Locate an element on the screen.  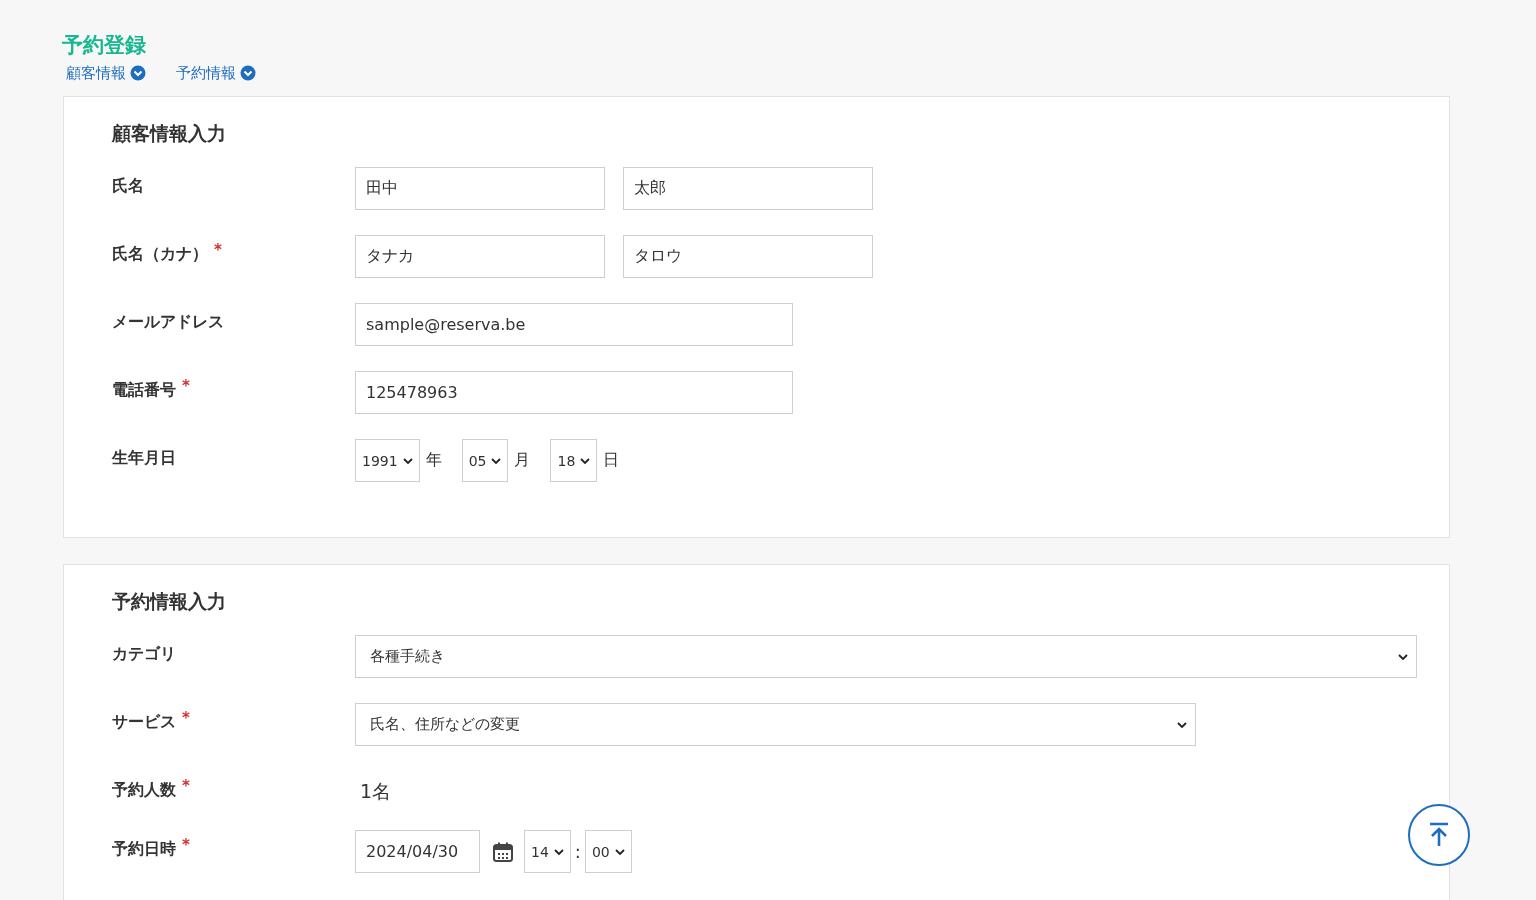
arrow-up-icon is located at coordinates (1439, 835).